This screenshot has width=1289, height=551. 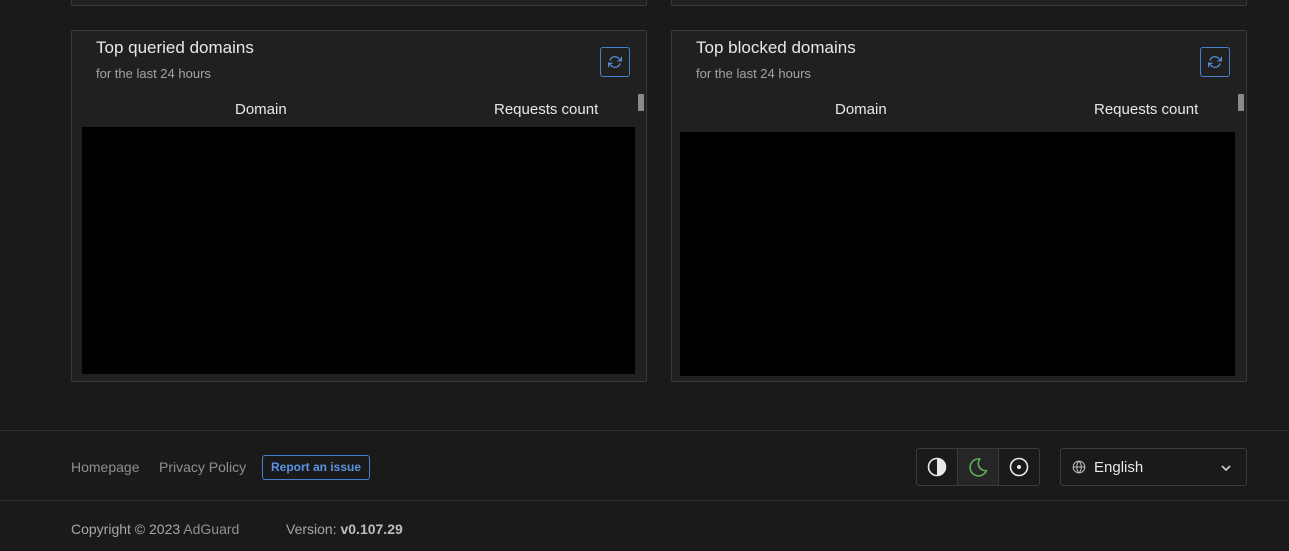 I want to click on report-issue-button: Report an issue, so click(x=316, y=467).